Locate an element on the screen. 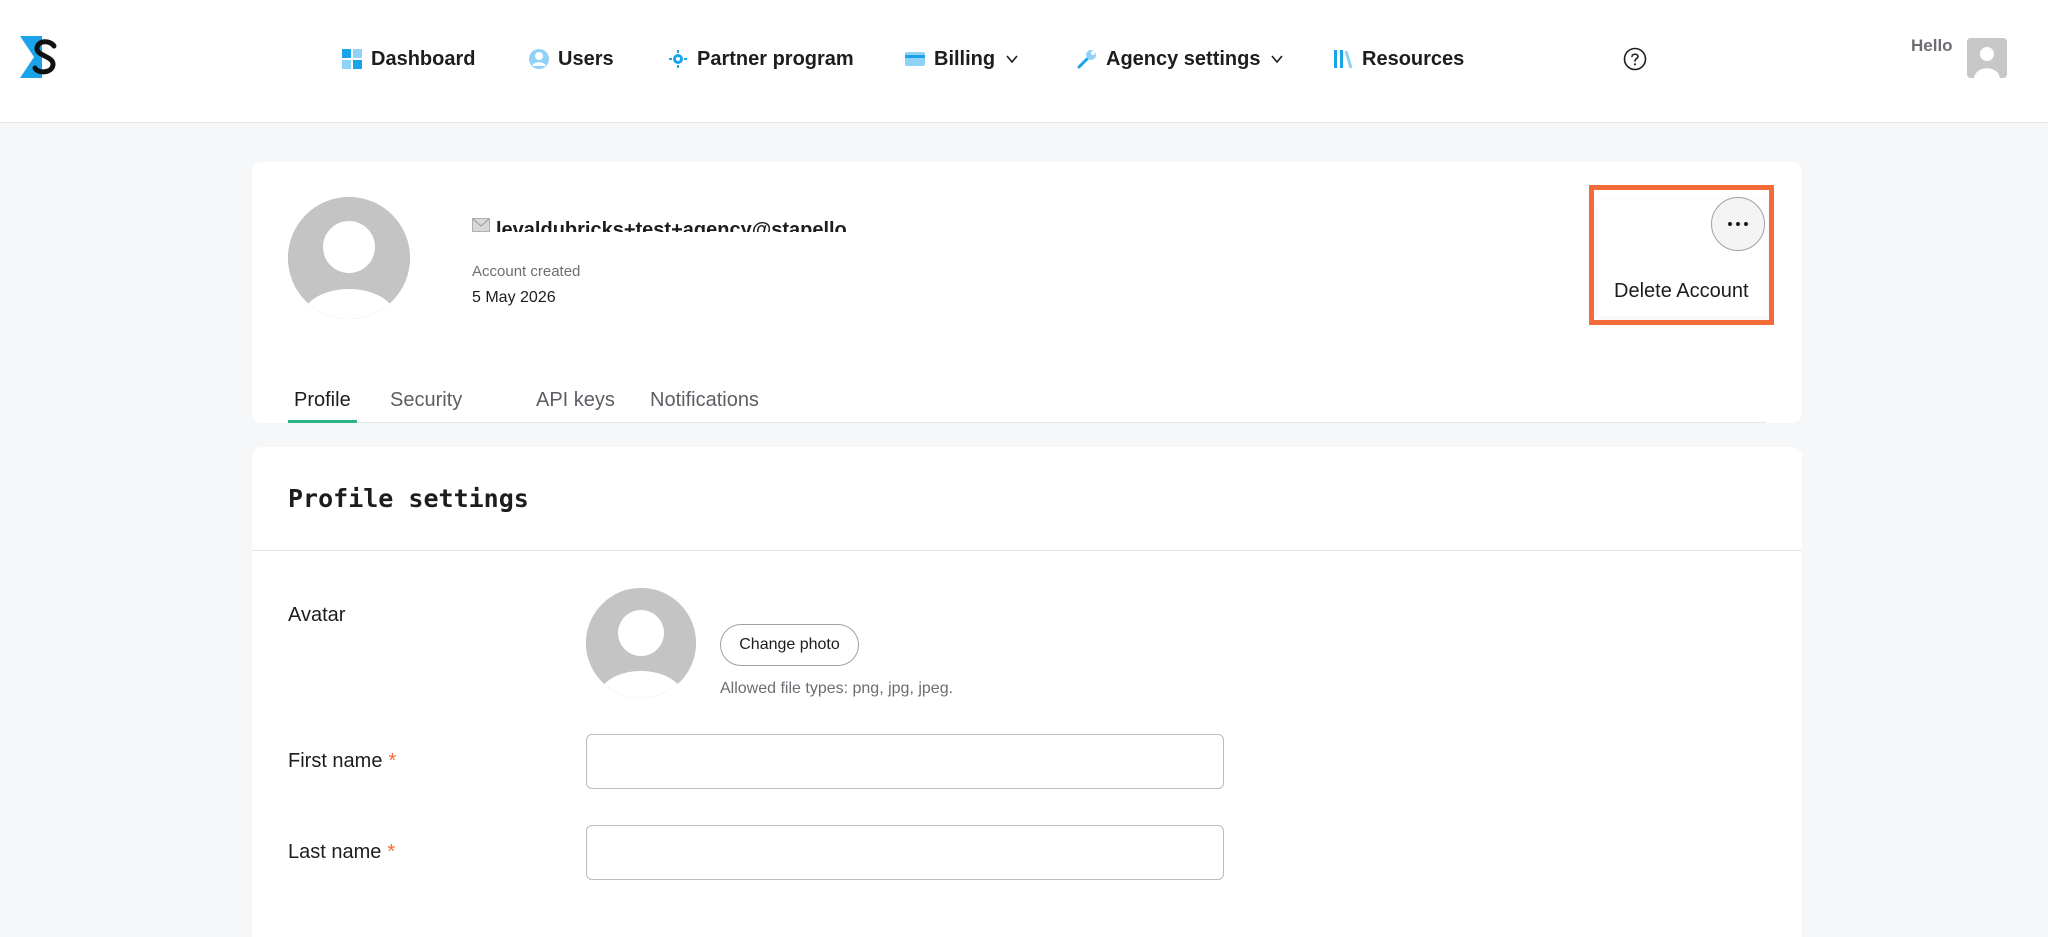  tab-api-keys: API keys is located at coordinates (575, 399).